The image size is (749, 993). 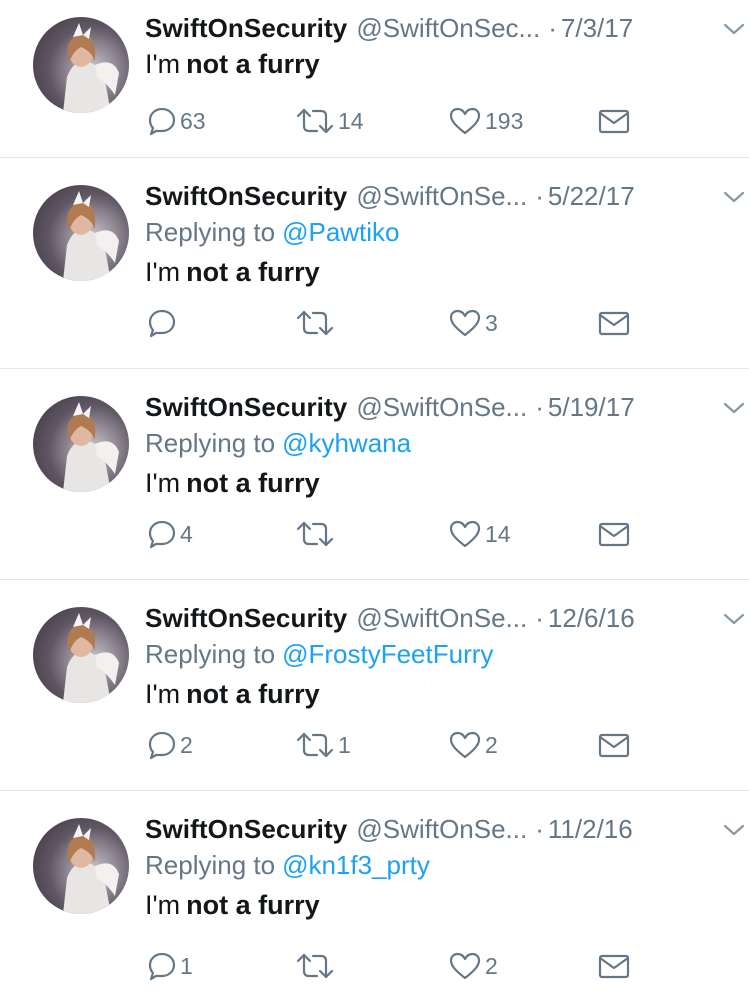 I want to click on replying-to-mention: @Pawtiko, so click(x=340, y=232).